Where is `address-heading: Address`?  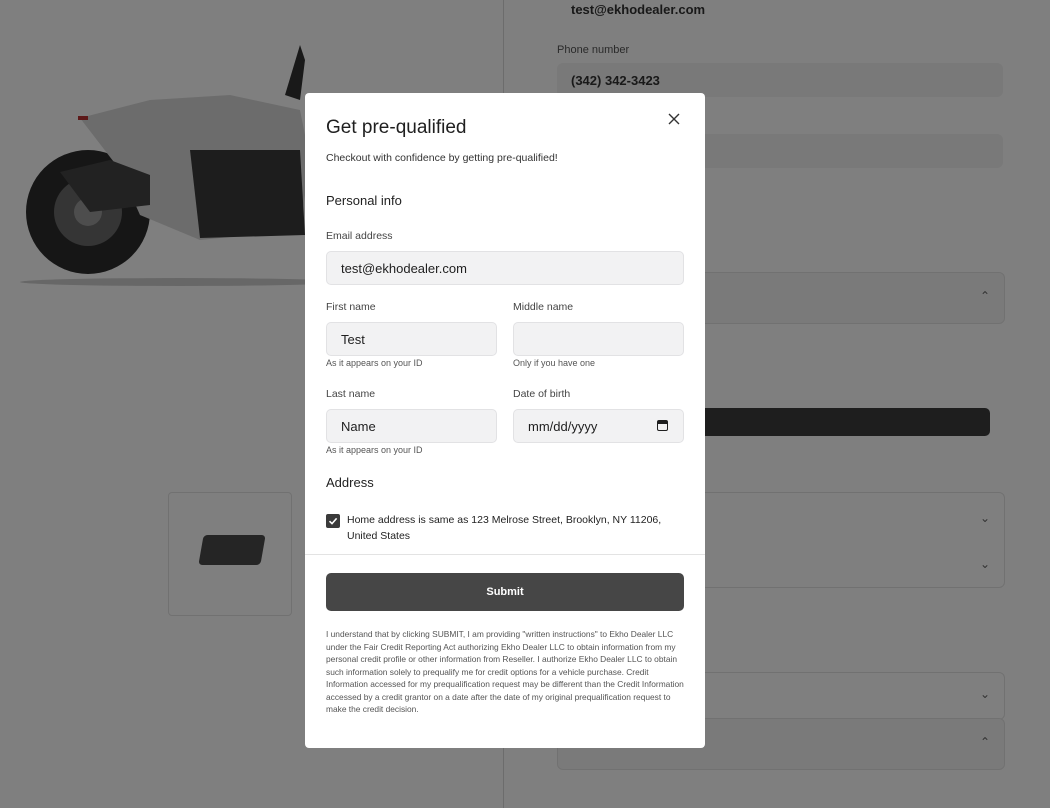 address-heading: Address is located at coordinates (350, 482).